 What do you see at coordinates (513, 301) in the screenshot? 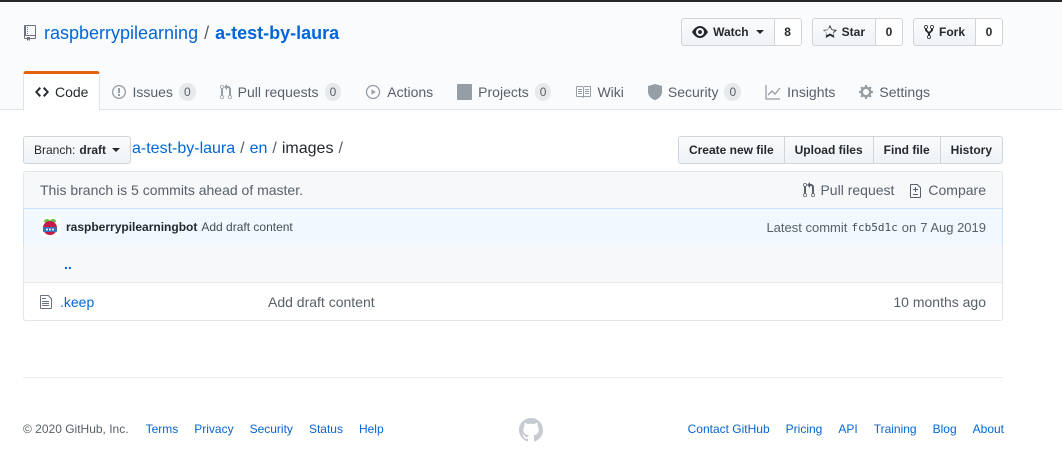
I see `table-row: .keep Add draft content 10 months ago` at bounding box center [513, 301].